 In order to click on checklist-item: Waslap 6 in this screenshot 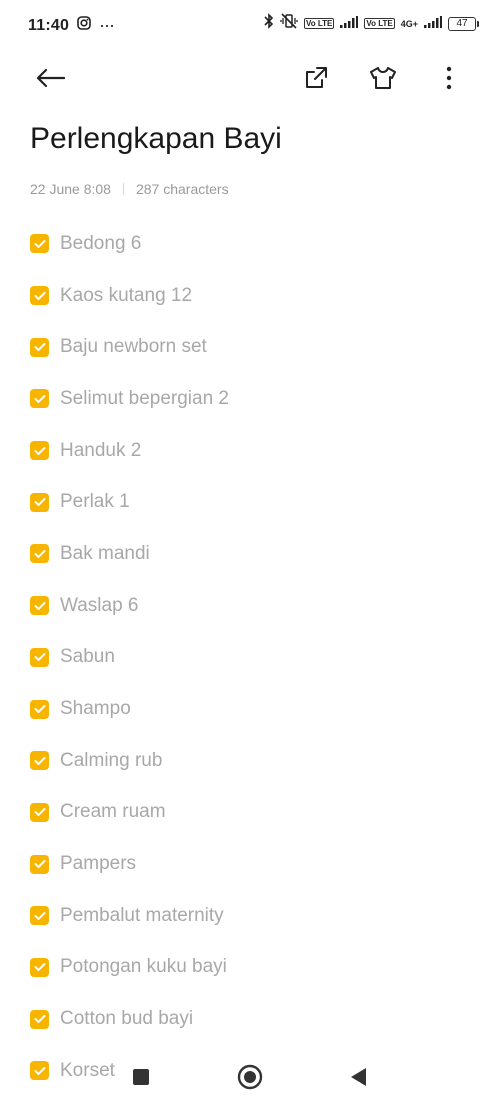, I will do `click(250, 606)`.